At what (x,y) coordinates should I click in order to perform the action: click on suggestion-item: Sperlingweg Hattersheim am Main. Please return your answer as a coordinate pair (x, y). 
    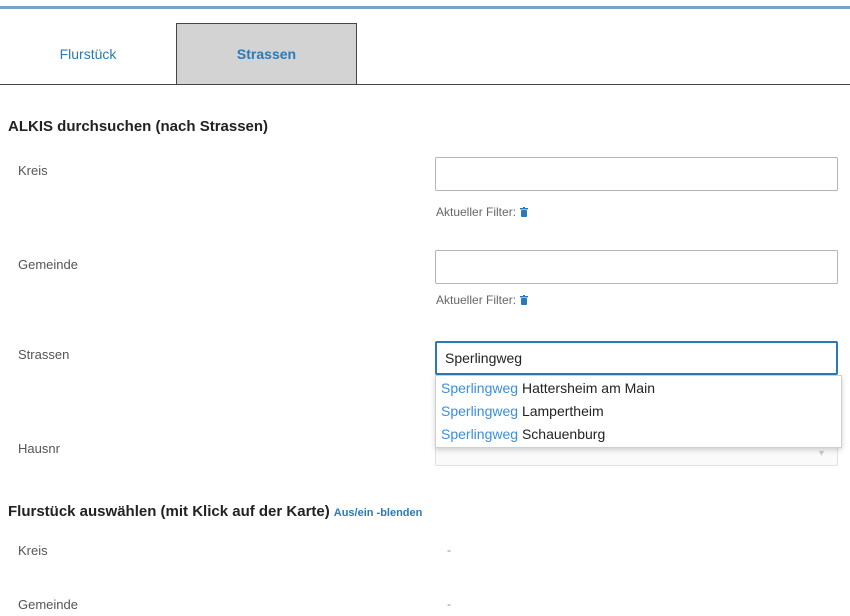
    Looking at the image, I should click on (638, 388).